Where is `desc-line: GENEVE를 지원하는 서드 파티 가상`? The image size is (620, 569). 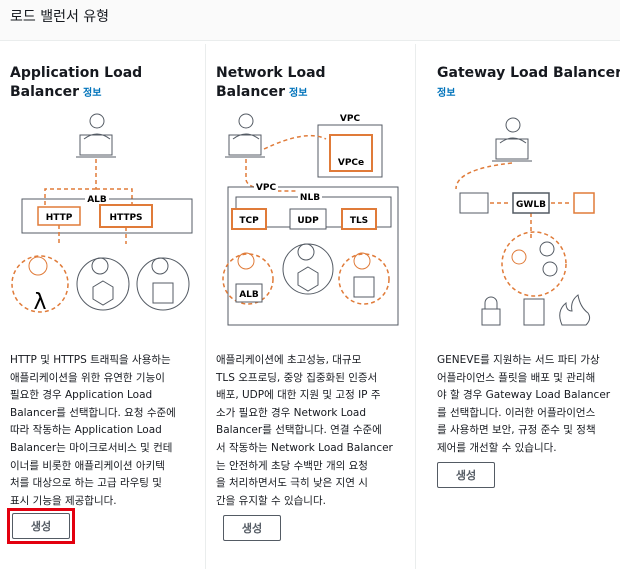 desc-line: GENEVE를 지원하는 서드 파티 가상 is located at coordinates (518, 360).